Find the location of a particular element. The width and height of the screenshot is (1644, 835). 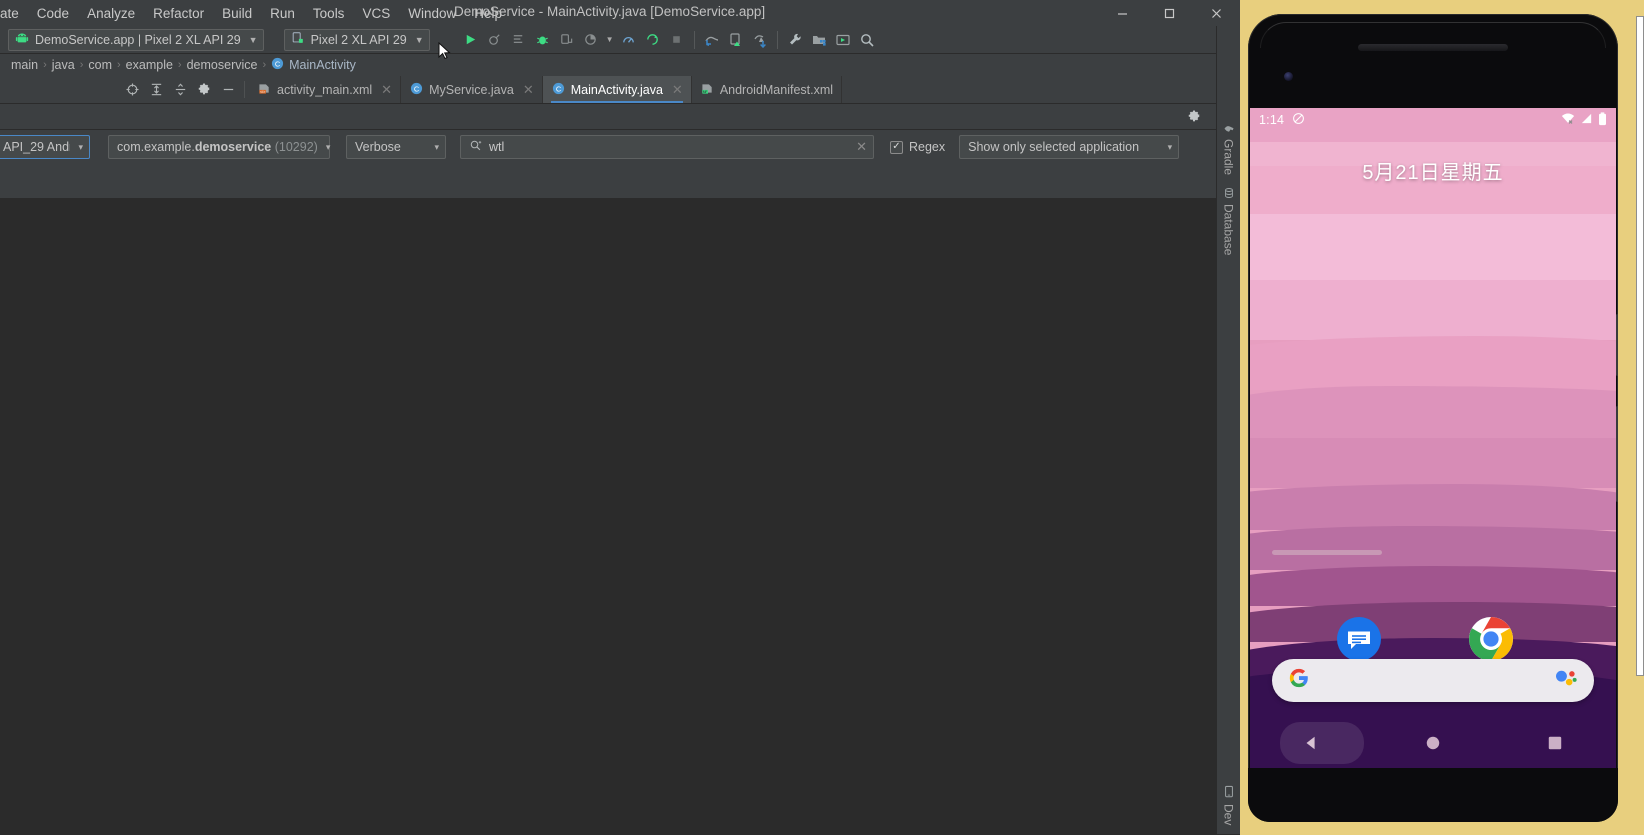

date-widget: 5月21日星期五 is located at coordinates (1433, 170).